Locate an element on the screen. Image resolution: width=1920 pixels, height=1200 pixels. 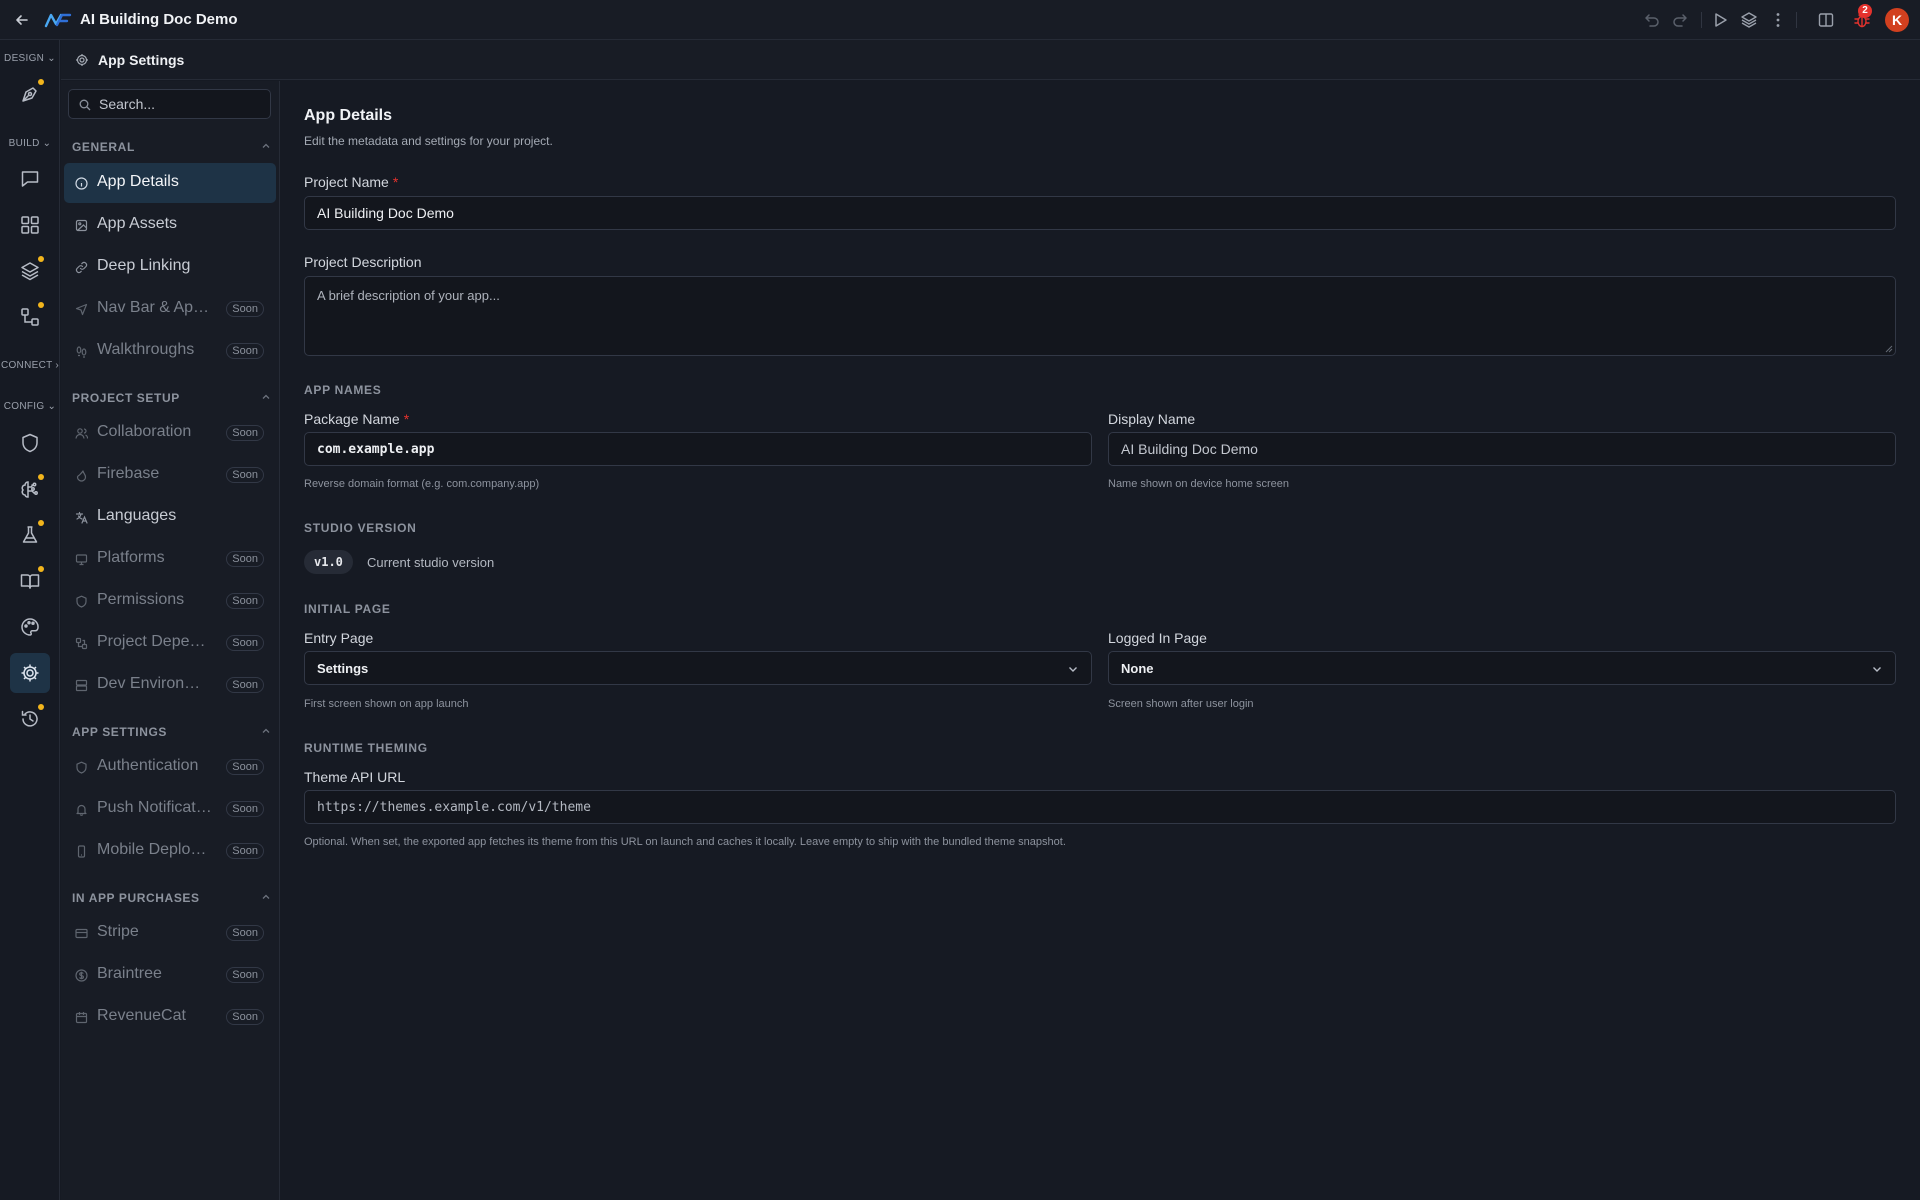
components-icon is located at coordinates (30, 317).